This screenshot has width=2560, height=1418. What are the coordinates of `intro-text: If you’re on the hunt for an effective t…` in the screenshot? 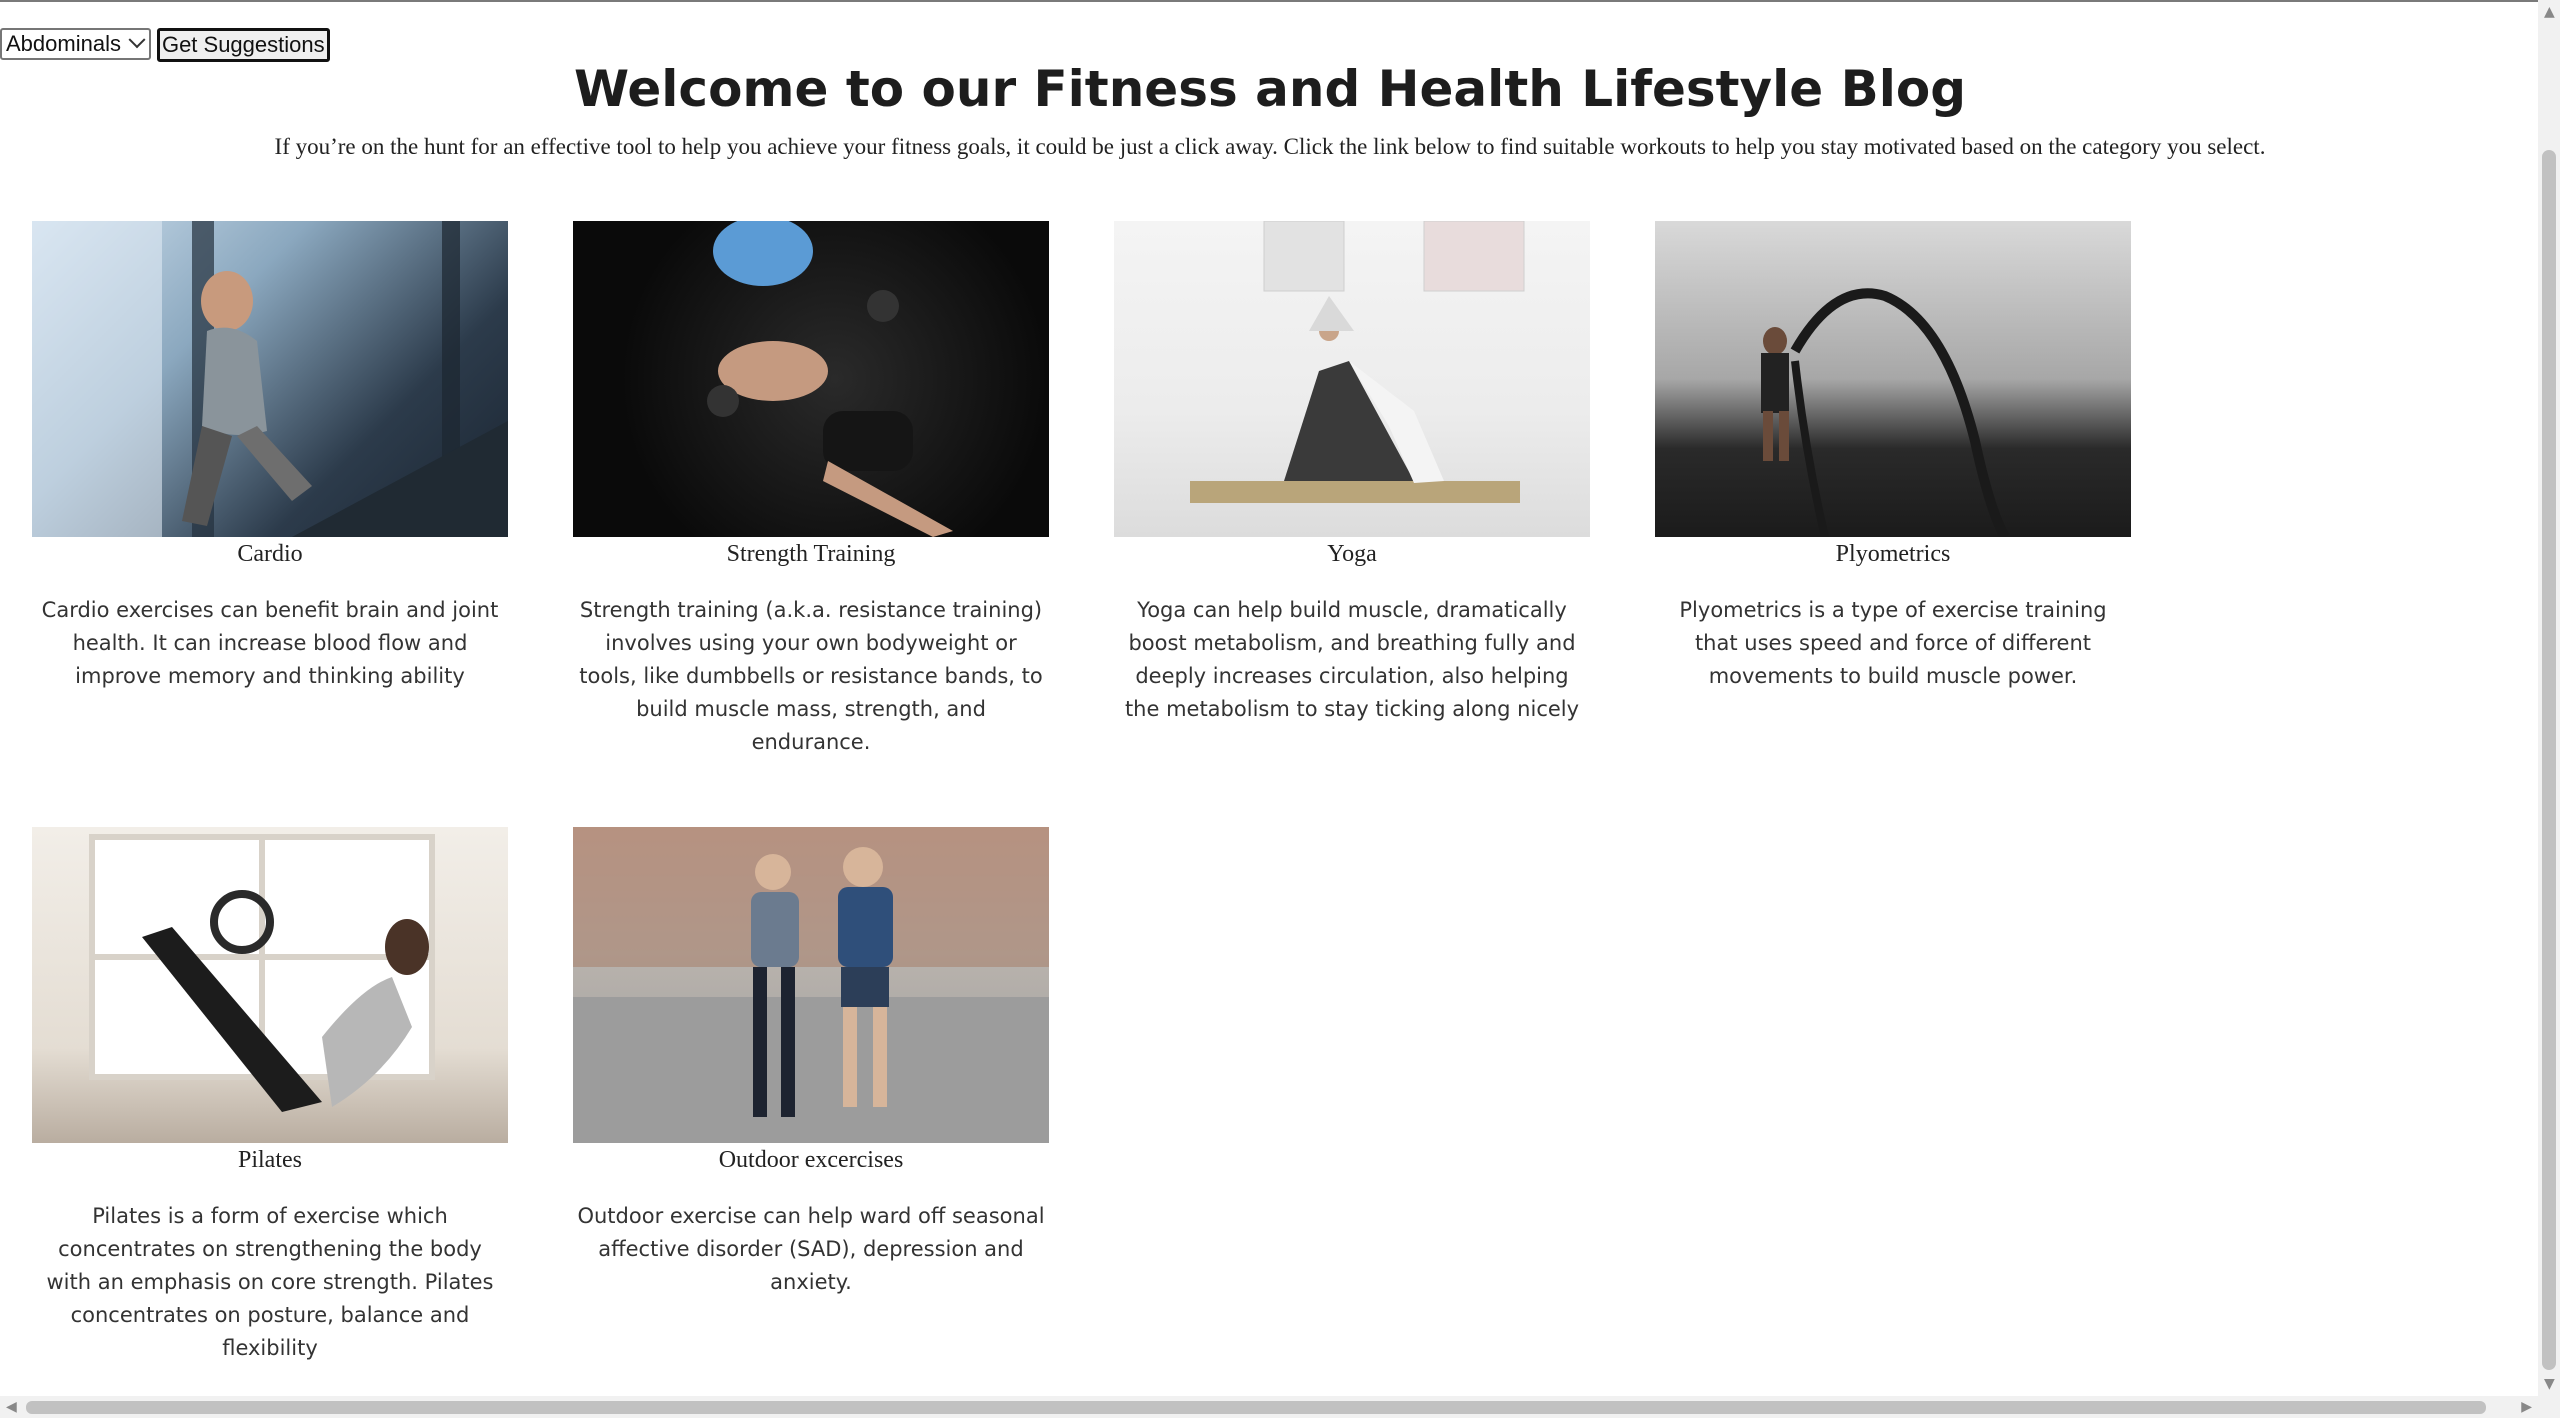 It's located at (1270, 146).